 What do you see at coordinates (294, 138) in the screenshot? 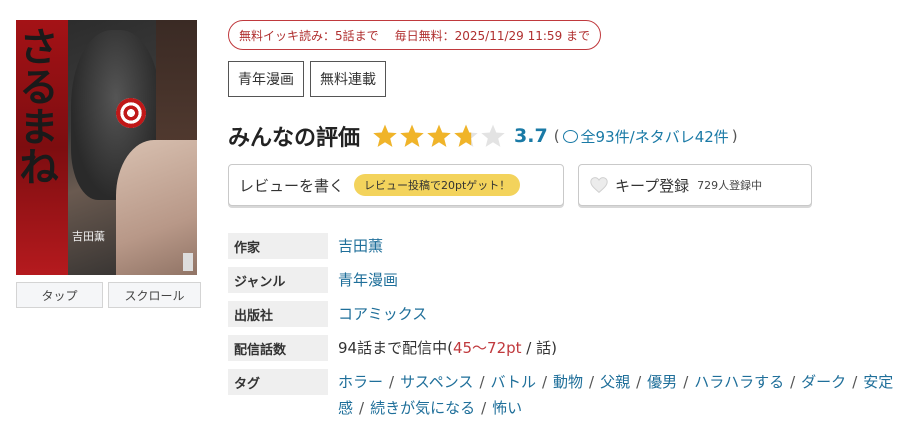
I see `rating-title: みんなの評価` at bounding box center [294, 138].